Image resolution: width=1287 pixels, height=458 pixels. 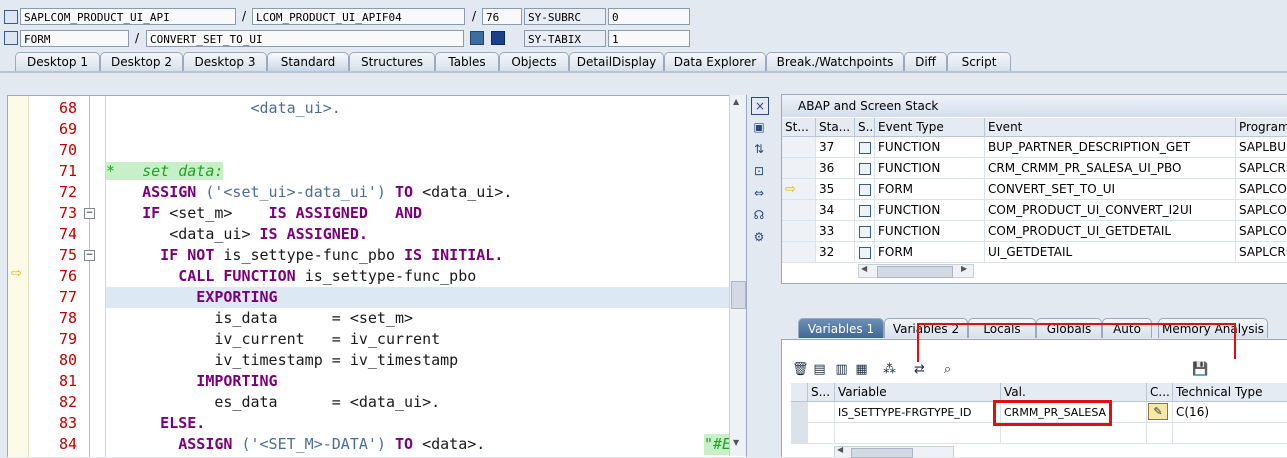 I want to click on tab-memory-analysis: Memory Analysis, so click(x=1213, y=328).